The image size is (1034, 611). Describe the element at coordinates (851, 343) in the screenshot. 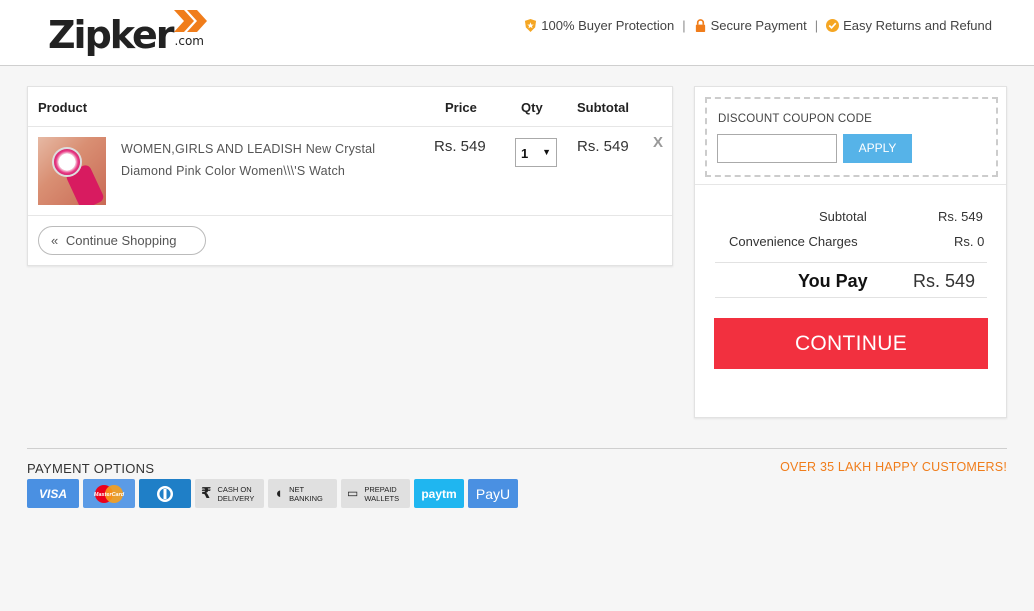

I see `continue-button: CONTINUE` at that location.